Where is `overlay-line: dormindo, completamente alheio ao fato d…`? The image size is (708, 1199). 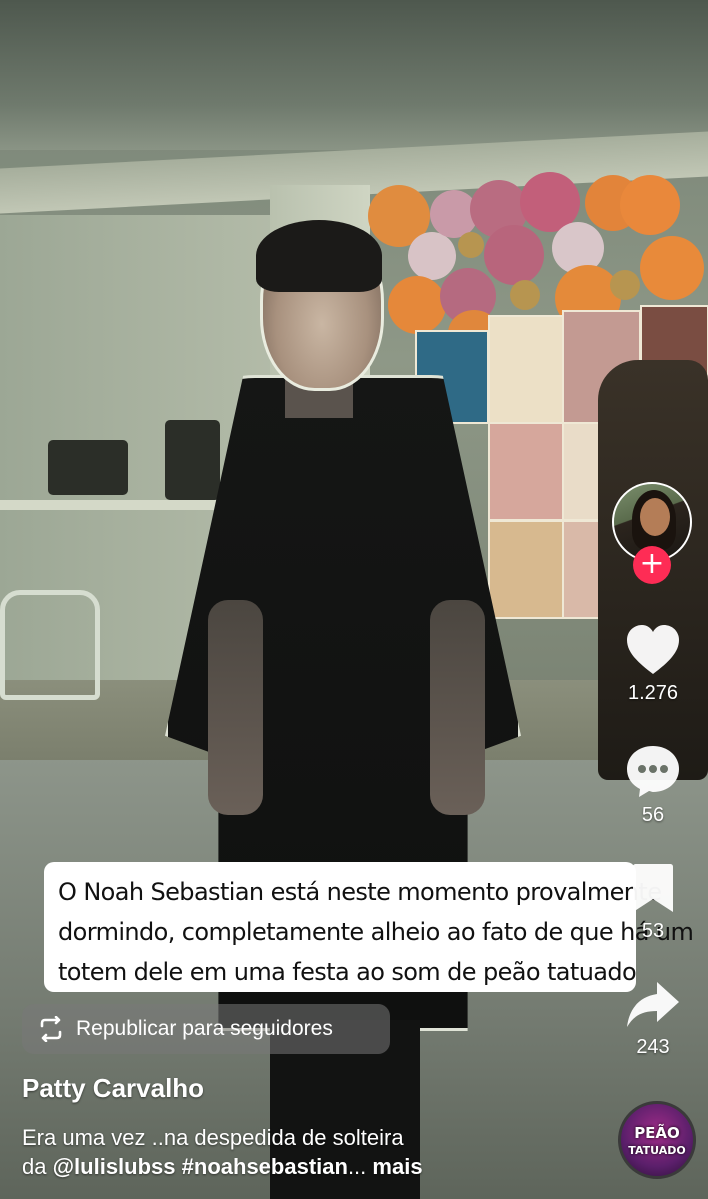
overlay-line: dormindo, completamente alheio ao fato d… is located at coordinates (376, 932).